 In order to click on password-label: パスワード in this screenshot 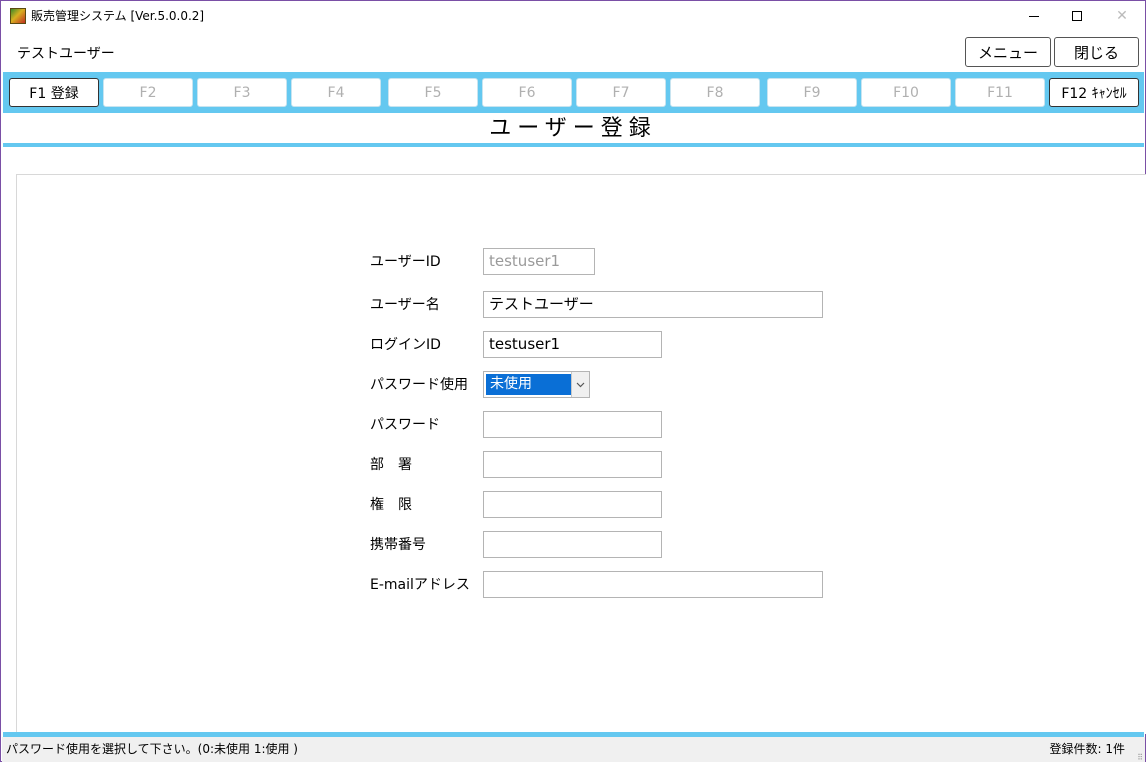, I will do `click(405, 425)`.